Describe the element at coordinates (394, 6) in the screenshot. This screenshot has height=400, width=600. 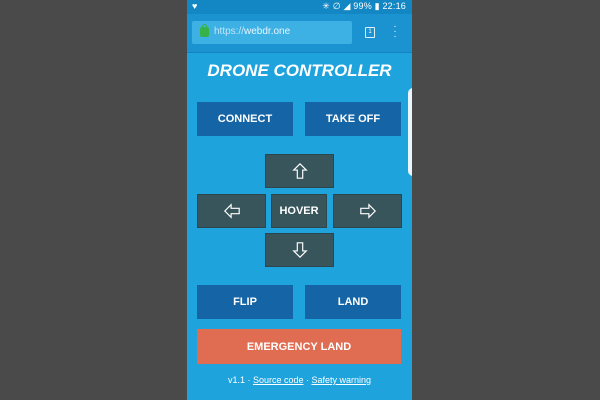
I see `clock: 22:16` at that location.